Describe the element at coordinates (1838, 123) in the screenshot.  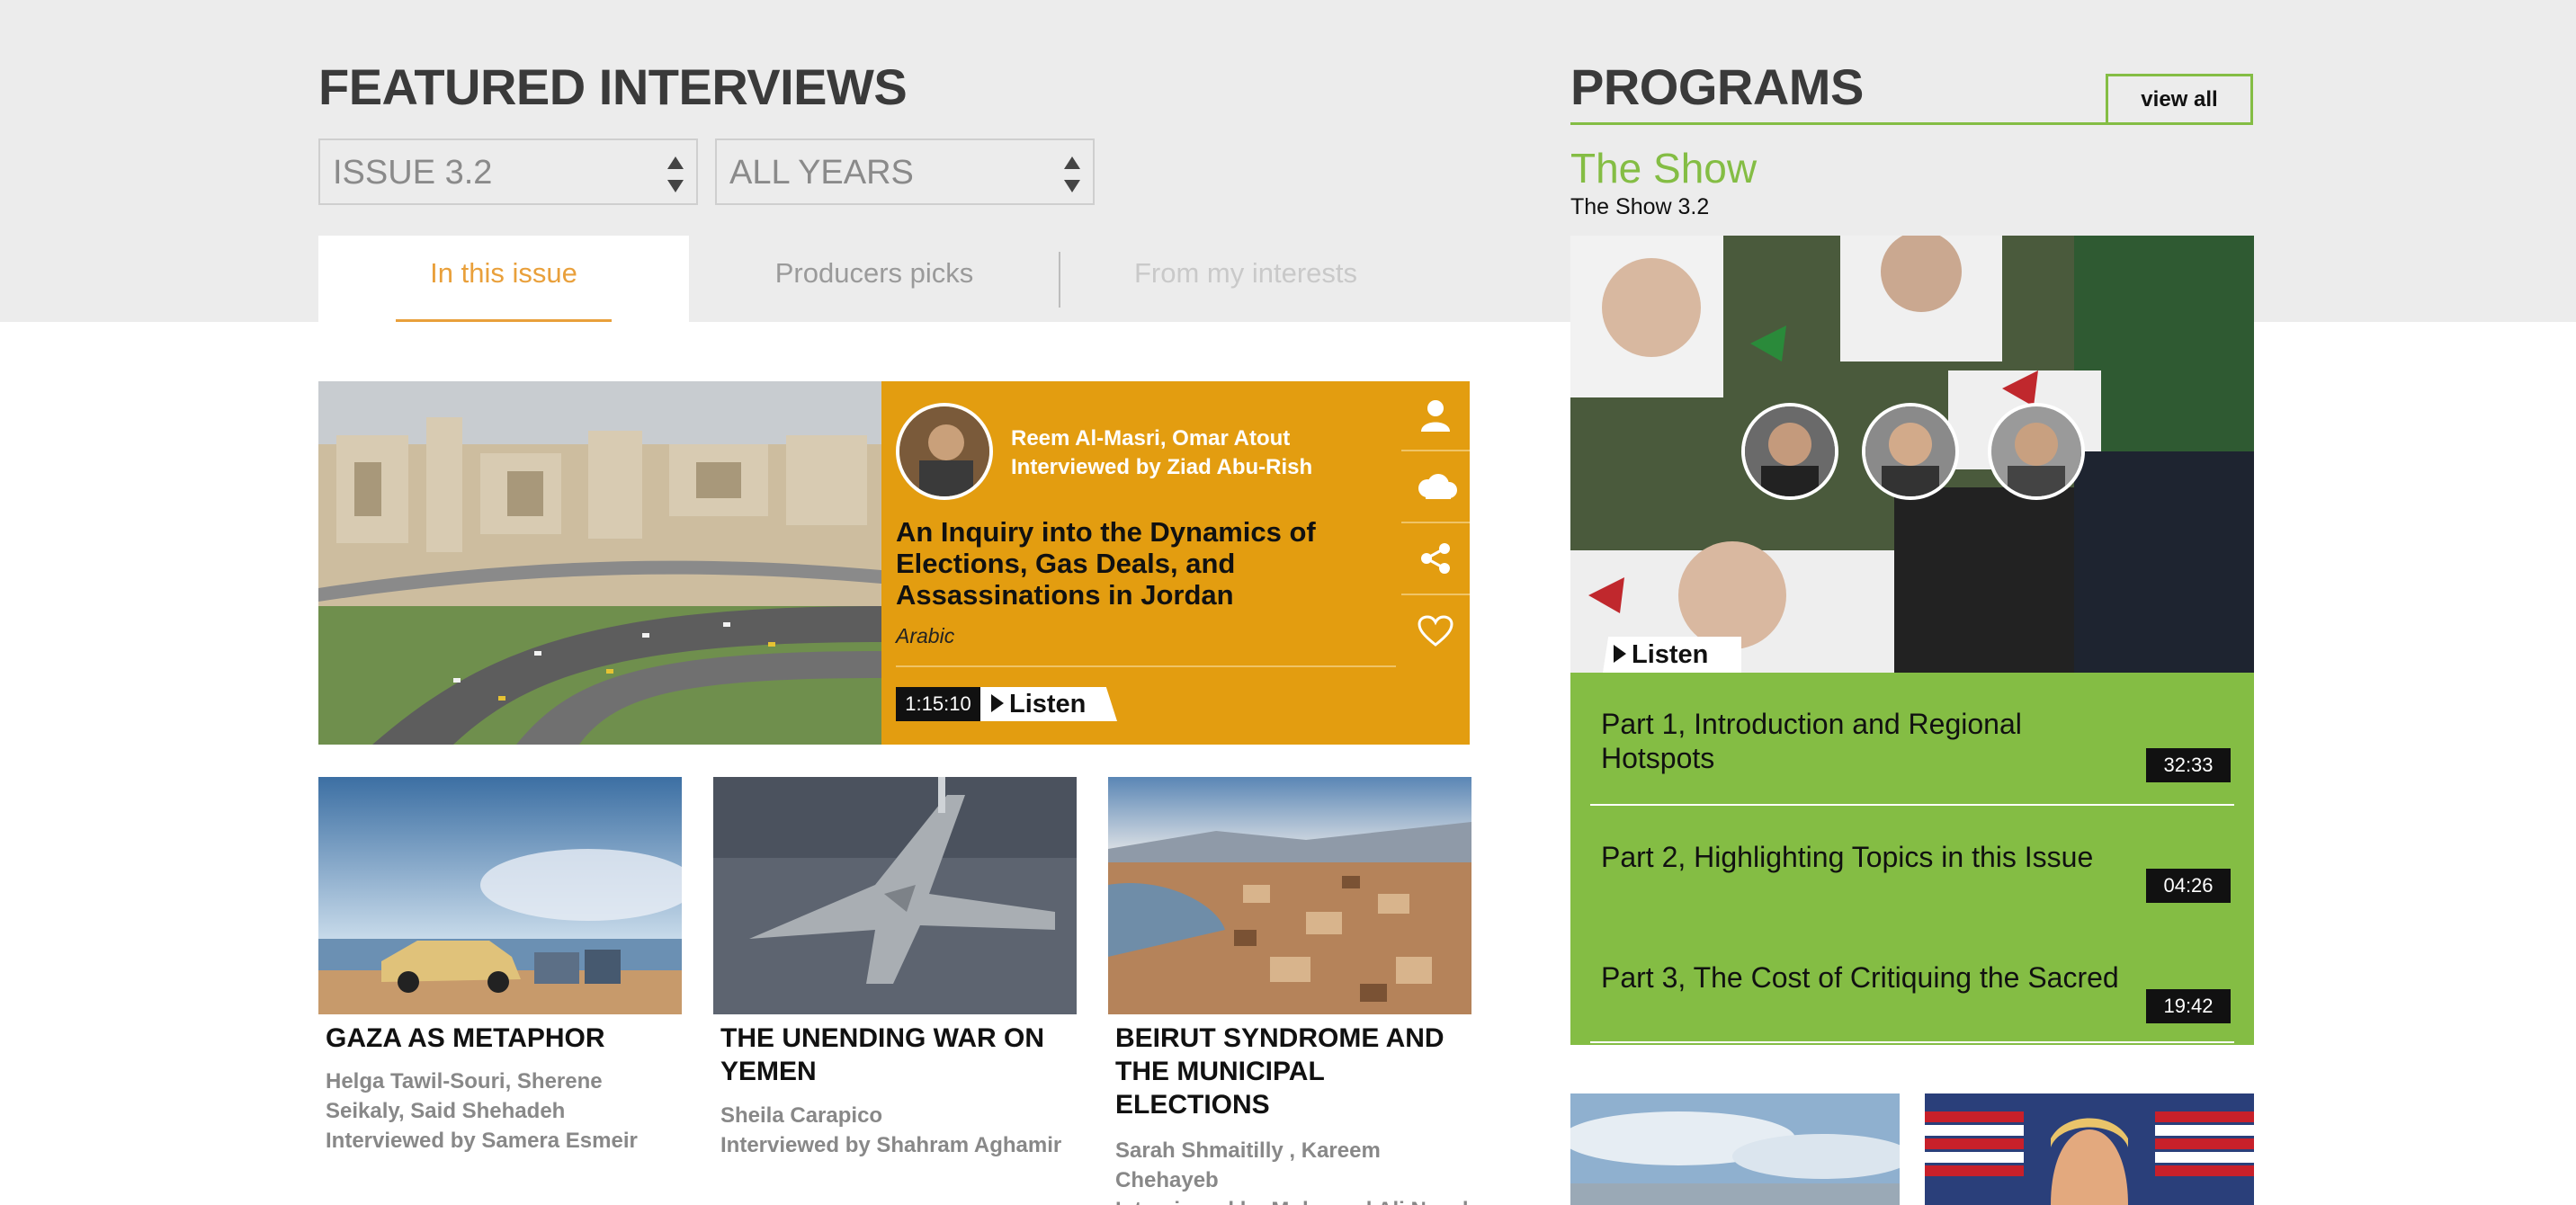
I see `programs-underline` at that location.